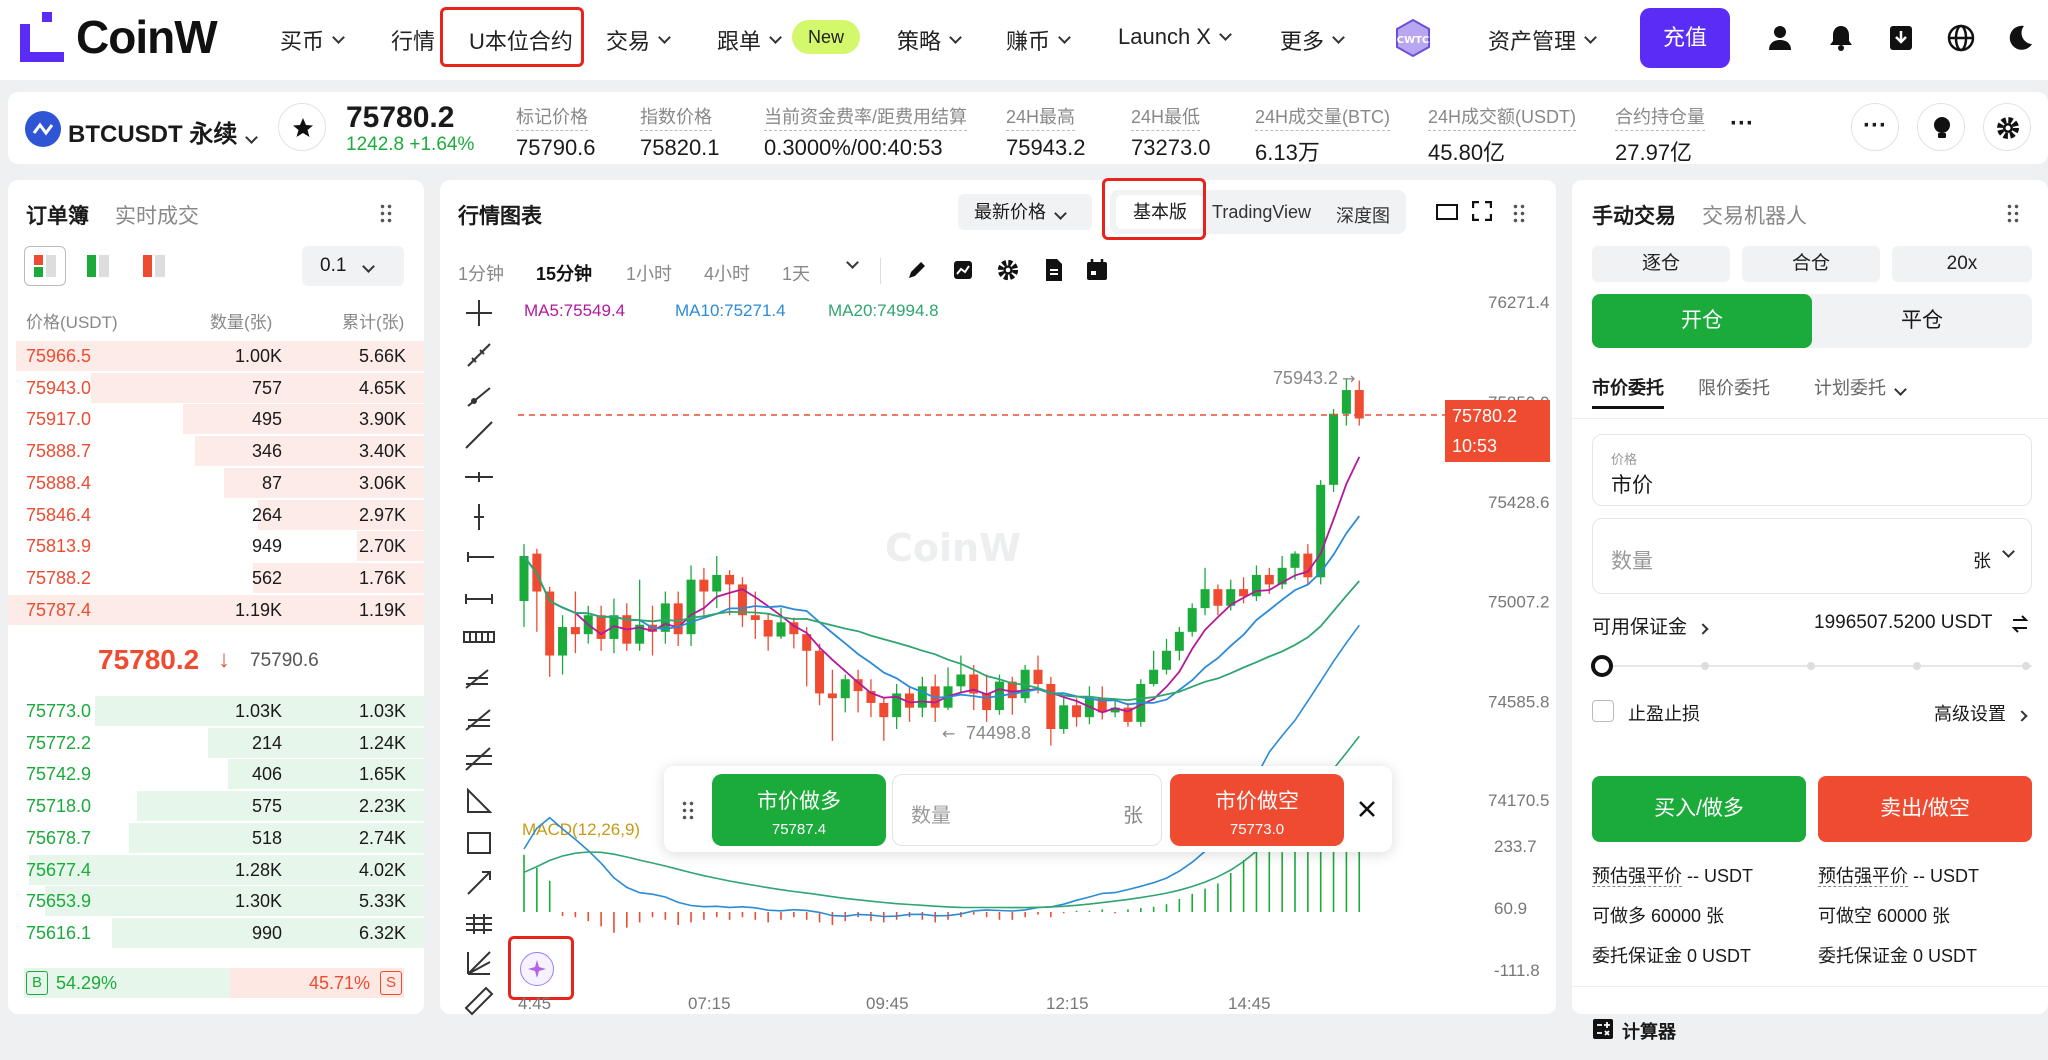 This screenshot has height=1060, width=2048. What do you see at coordinates (1685, 38) in the screenshot?
I see `deposit-button: 充值` at bounding box center [1685, 38].